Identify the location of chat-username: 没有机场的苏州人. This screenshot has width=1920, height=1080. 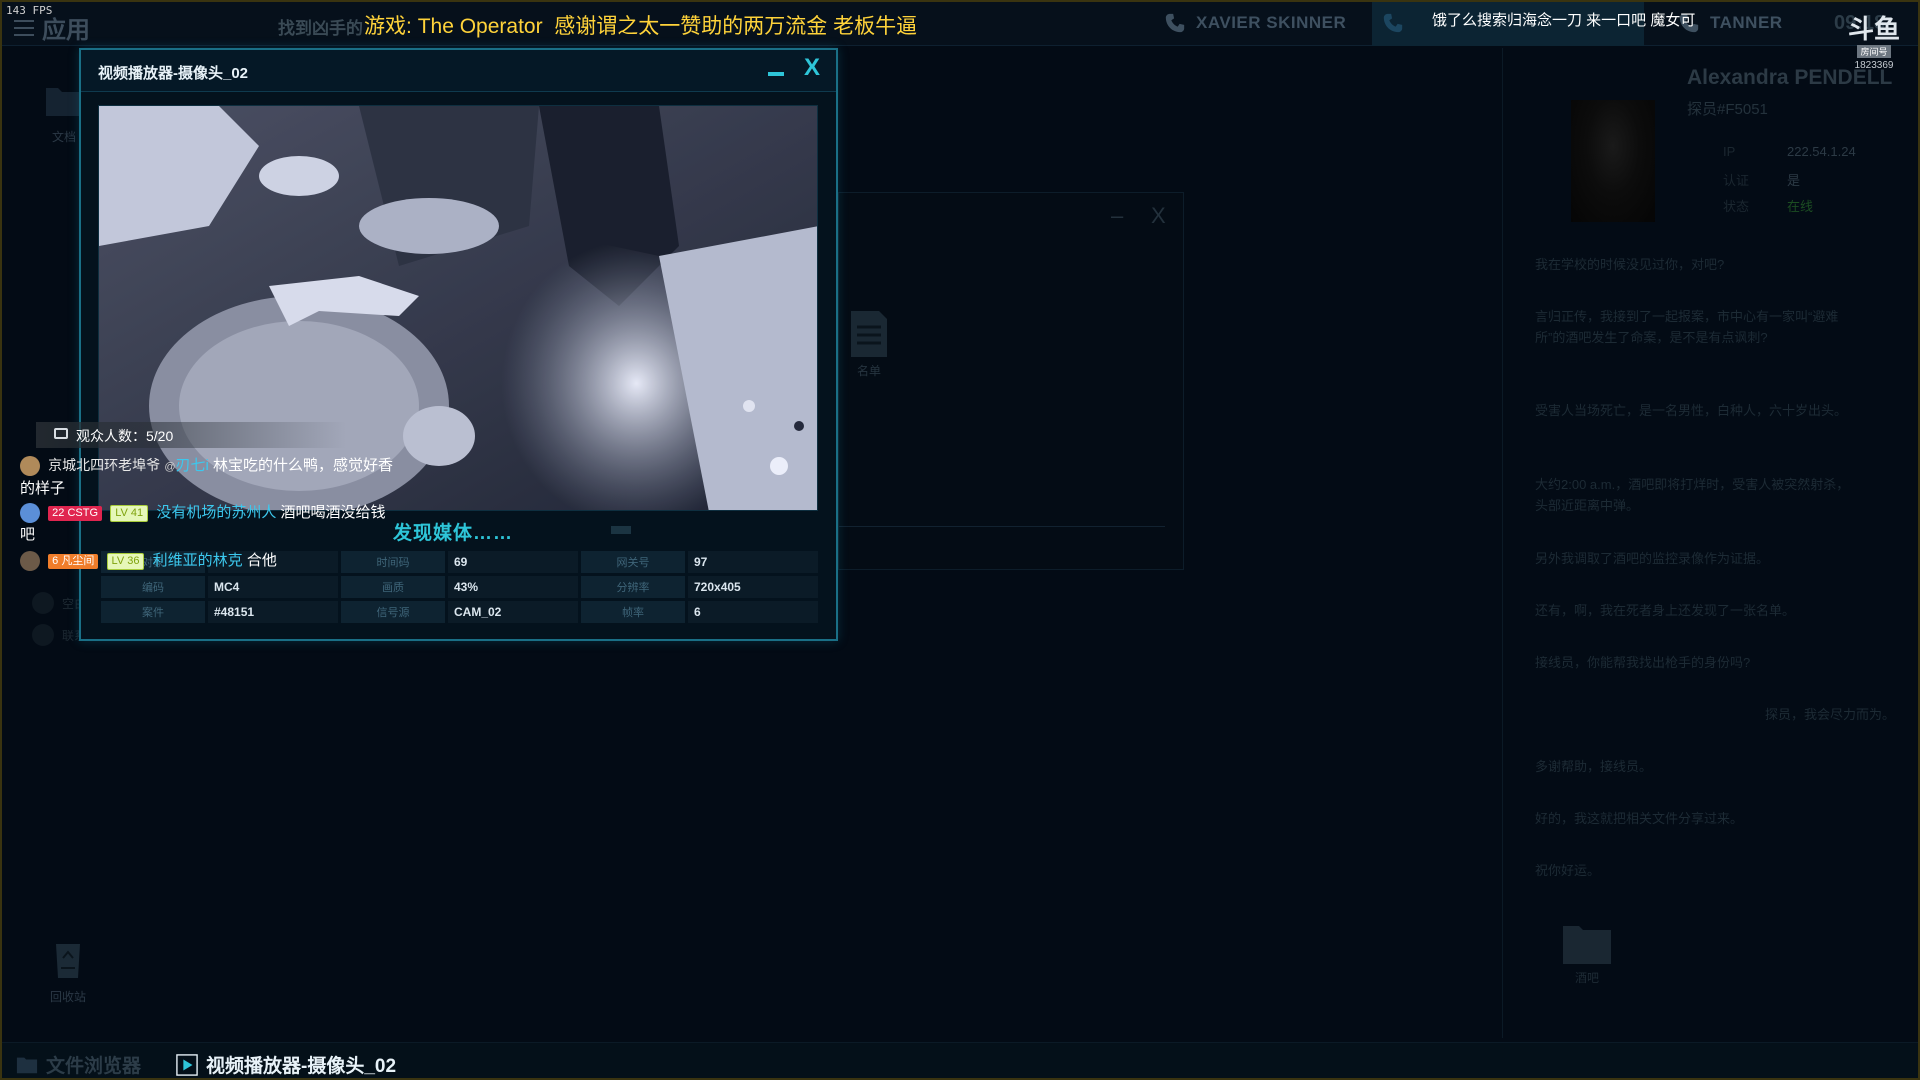
(216, 512).